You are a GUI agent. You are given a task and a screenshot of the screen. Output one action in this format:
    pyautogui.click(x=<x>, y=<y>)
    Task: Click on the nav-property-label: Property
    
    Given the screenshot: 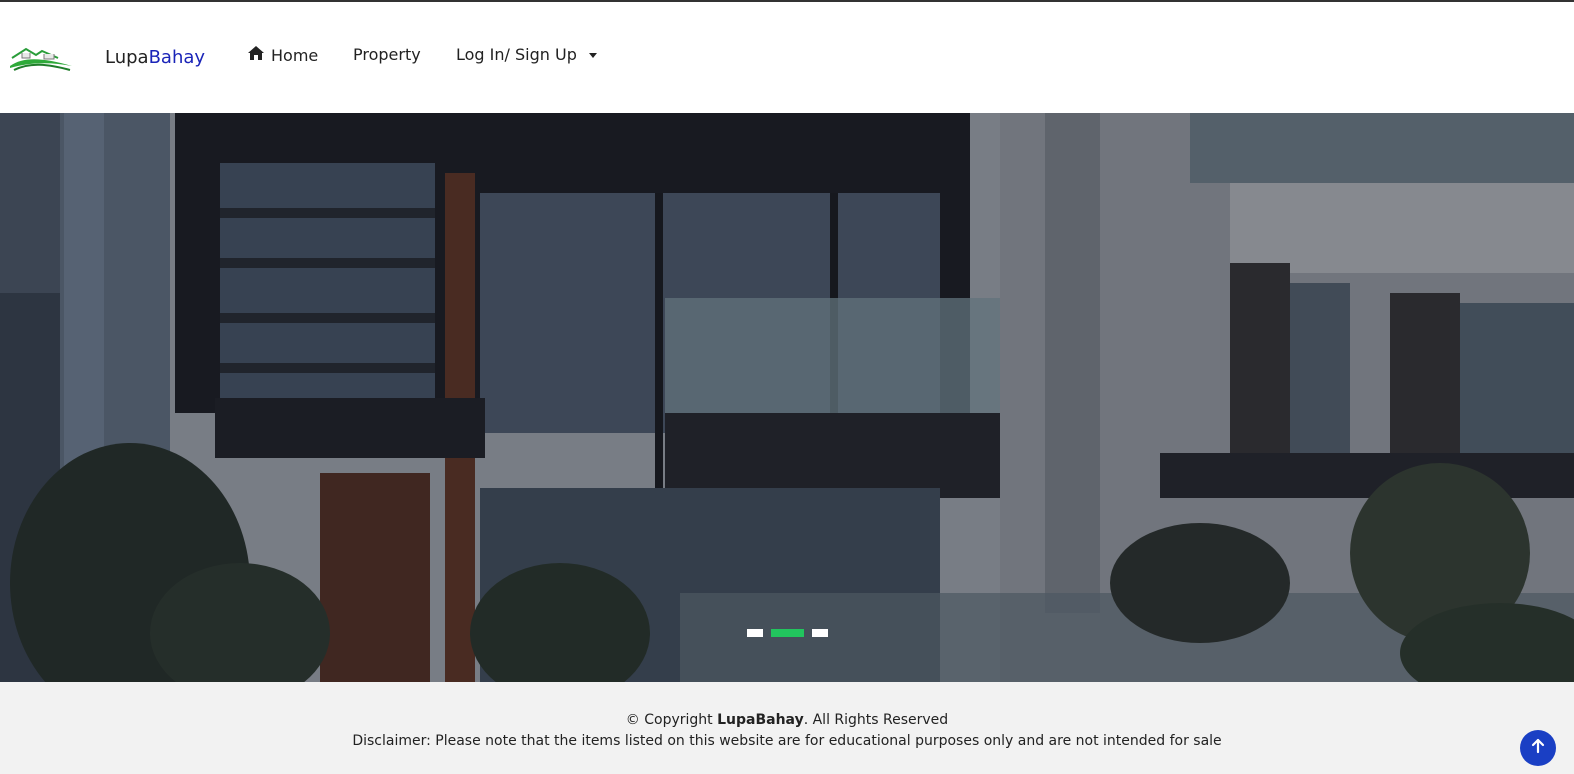 What is the action you would take?
    pyautogui.click(x=387, y=54)
    